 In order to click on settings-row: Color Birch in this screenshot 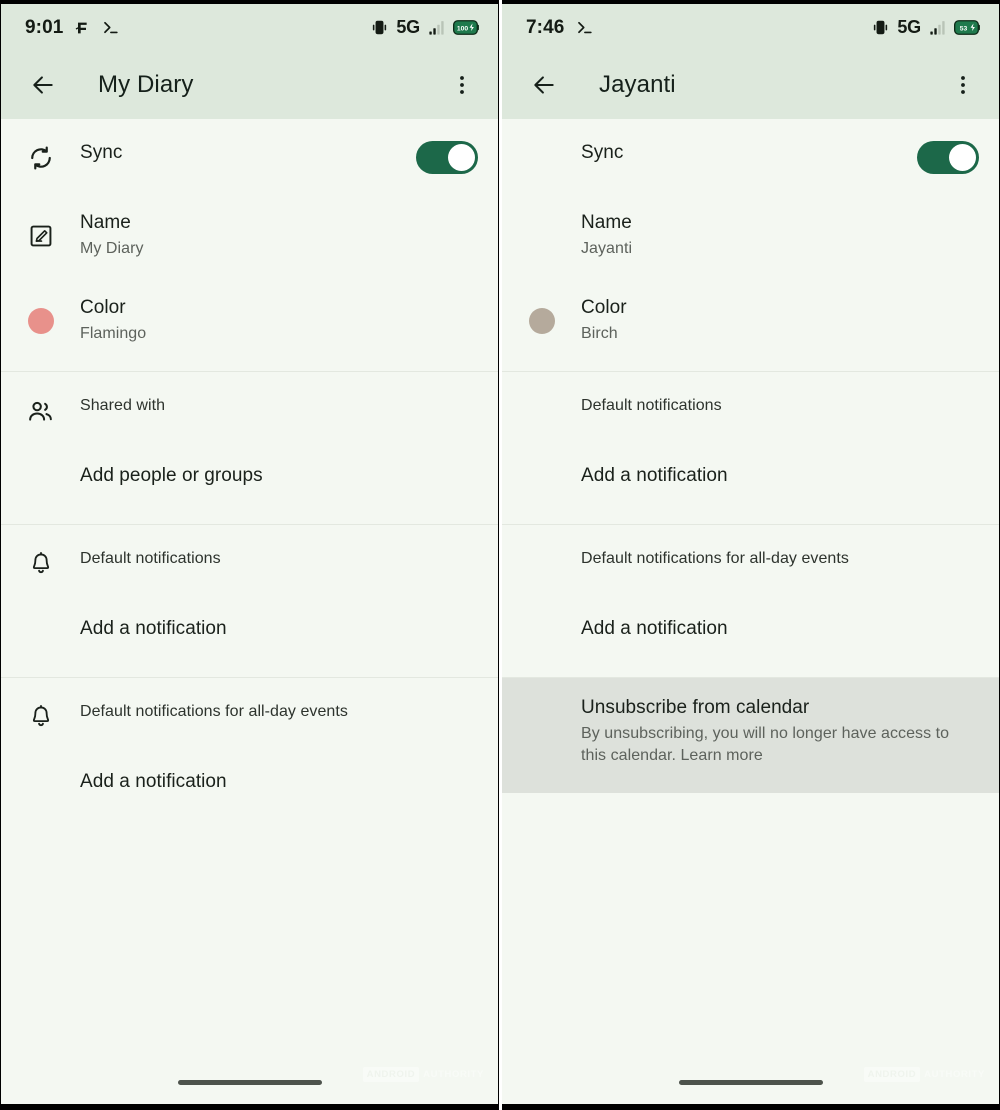, I will do `click(750, 324)`.